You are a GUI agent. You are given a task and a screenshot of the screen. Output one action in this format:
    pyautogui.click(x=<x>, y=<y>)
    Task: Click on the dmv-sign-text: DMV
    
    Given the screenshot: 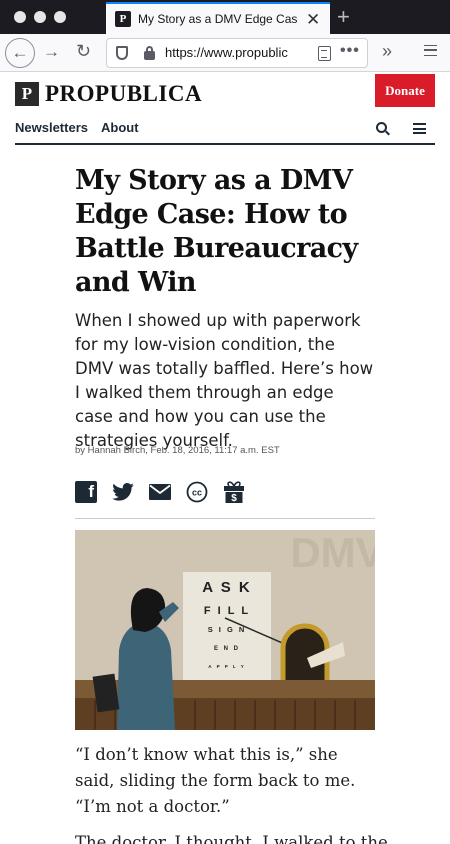 What is the action you would take?
    pyautogui.click(x=332, y=553)
    